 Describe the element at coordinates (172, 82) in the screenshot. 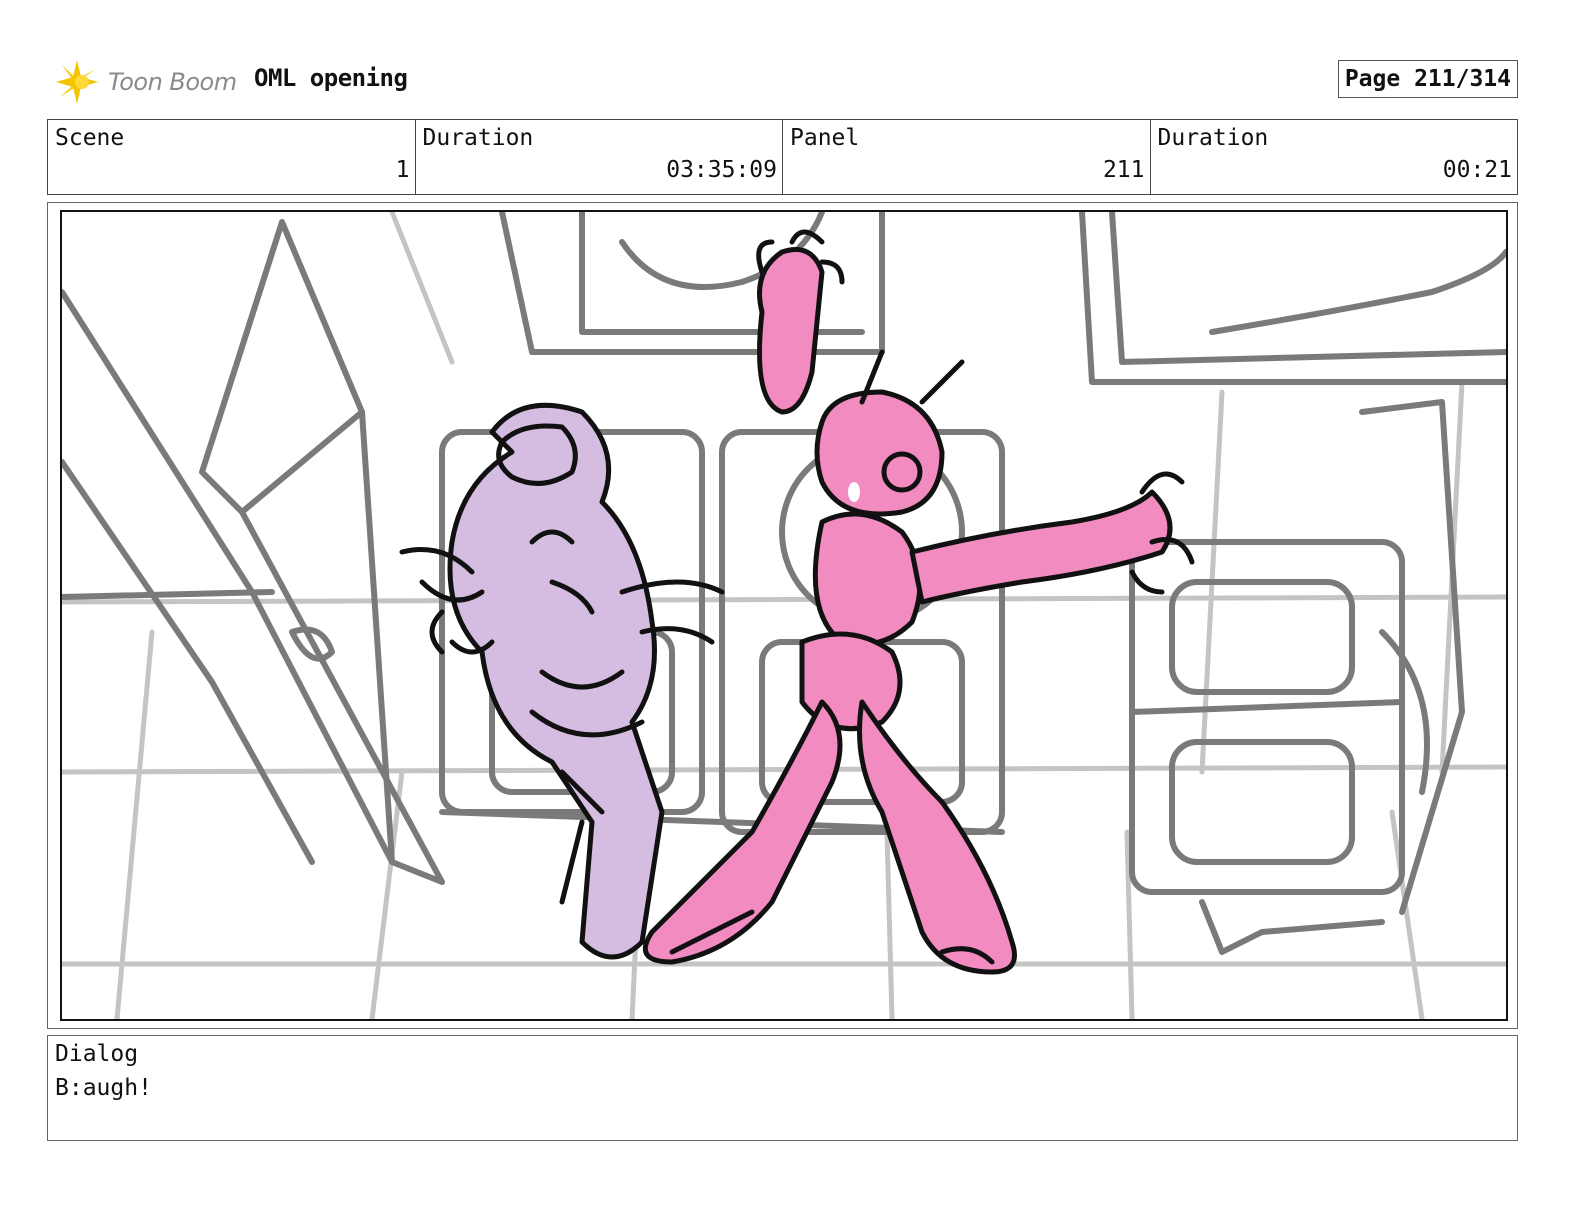

I see `brand-name: Toon Boom` at that location.